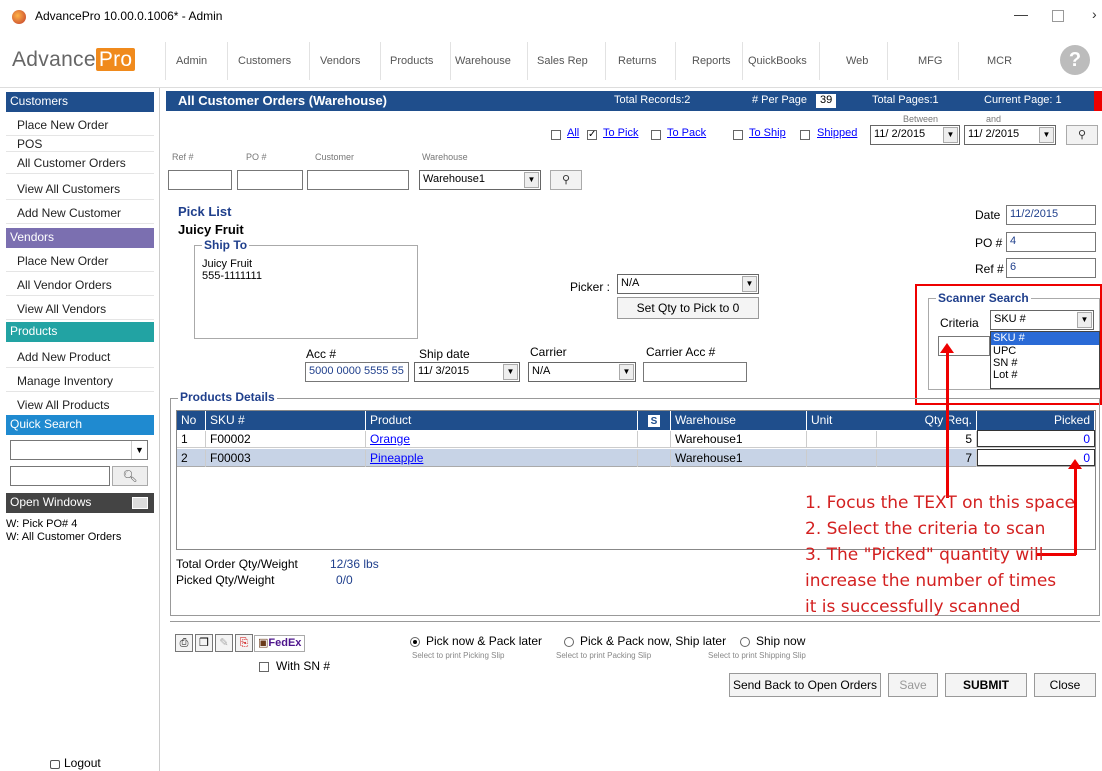  What do you see at coordinates (80, 238) in the screenshot?
I see `sidebar-head-vendors: Vendors` at bounding box center [80, 238].